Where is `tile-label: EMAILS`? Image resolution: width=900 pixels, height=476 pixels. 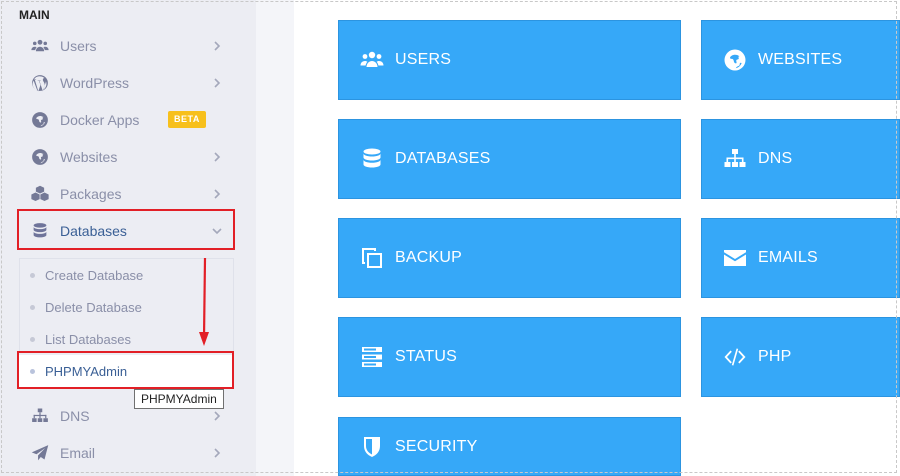
tile-label: EMAILS is located at coordinates (788, 257).